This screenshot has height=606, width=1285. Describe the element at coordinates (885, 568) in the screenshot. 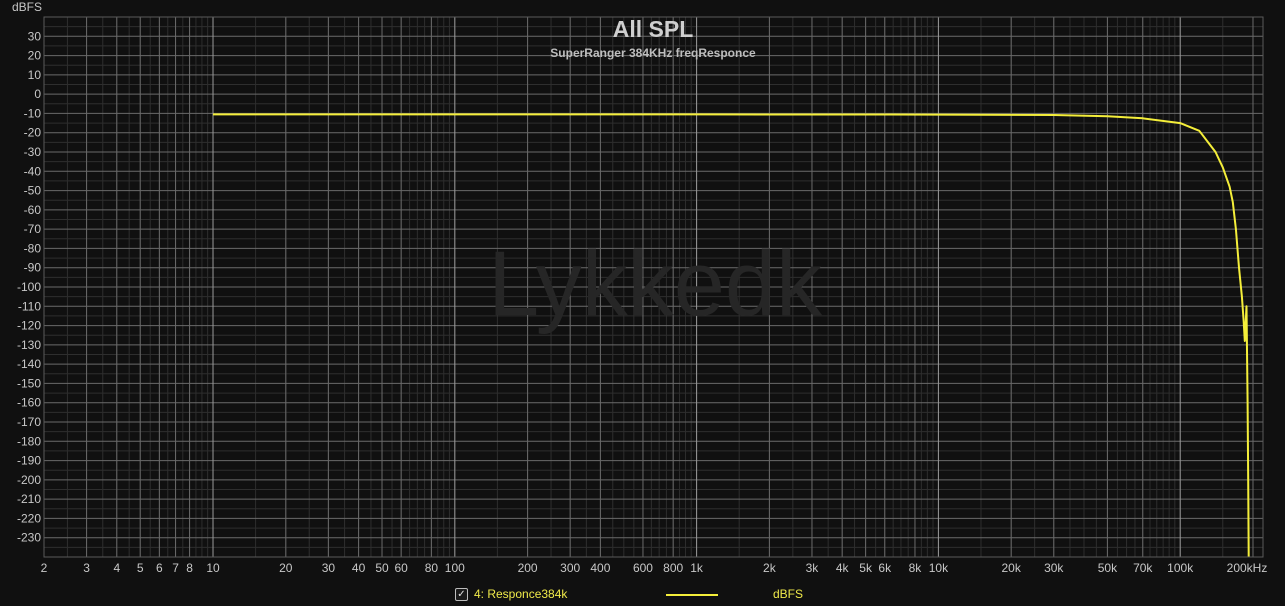

I see `x-tick-label: 6k` at that location.